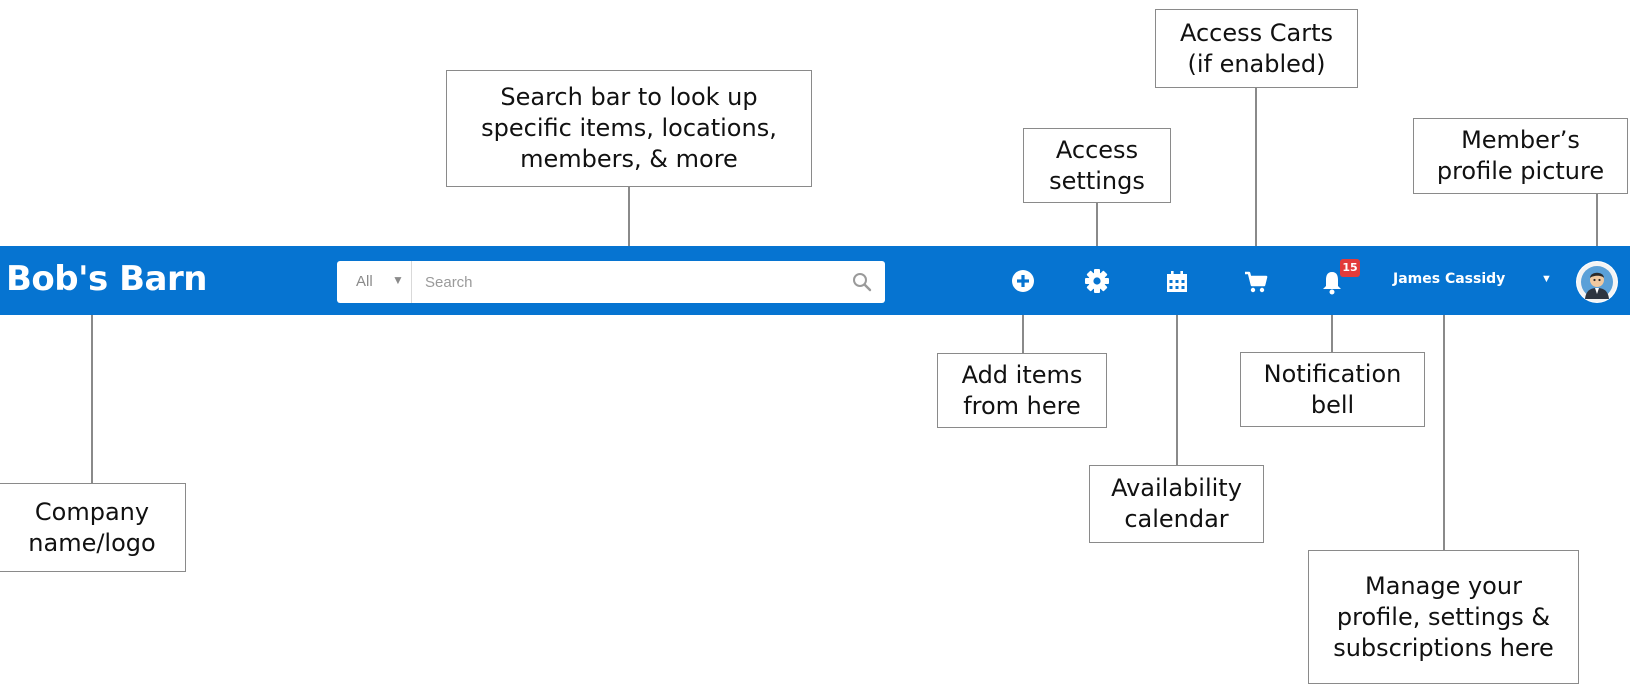 This screenshot has height=684, width=1630. What do you see at coordinates (1332, 389) in the screenshot?
I see `notification-bell-callout: Notification bell` at bounding box center [1332, 389].